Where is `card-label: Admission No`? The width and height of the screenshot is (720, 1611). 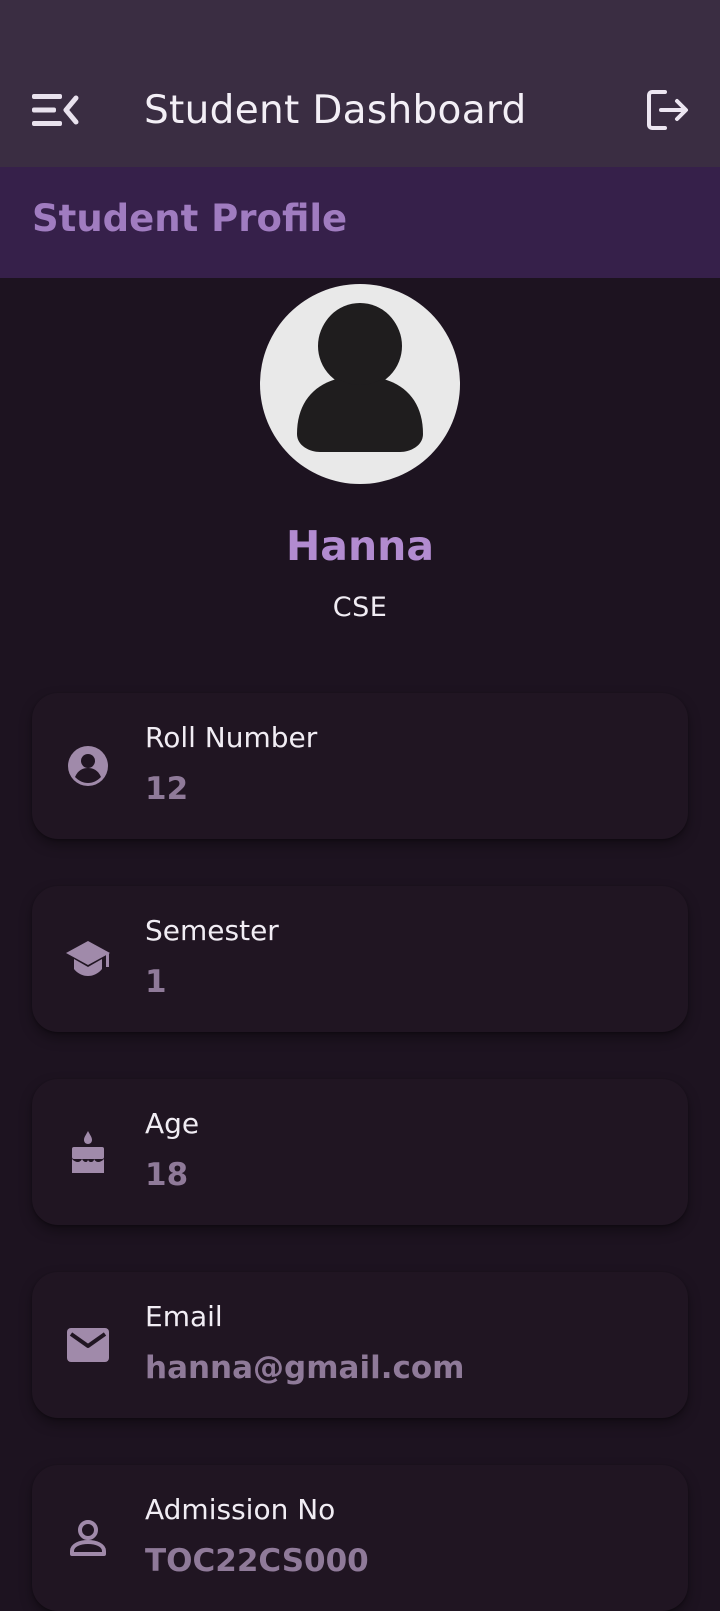 card-label: Admission No is located at coordinates (240, 1509).